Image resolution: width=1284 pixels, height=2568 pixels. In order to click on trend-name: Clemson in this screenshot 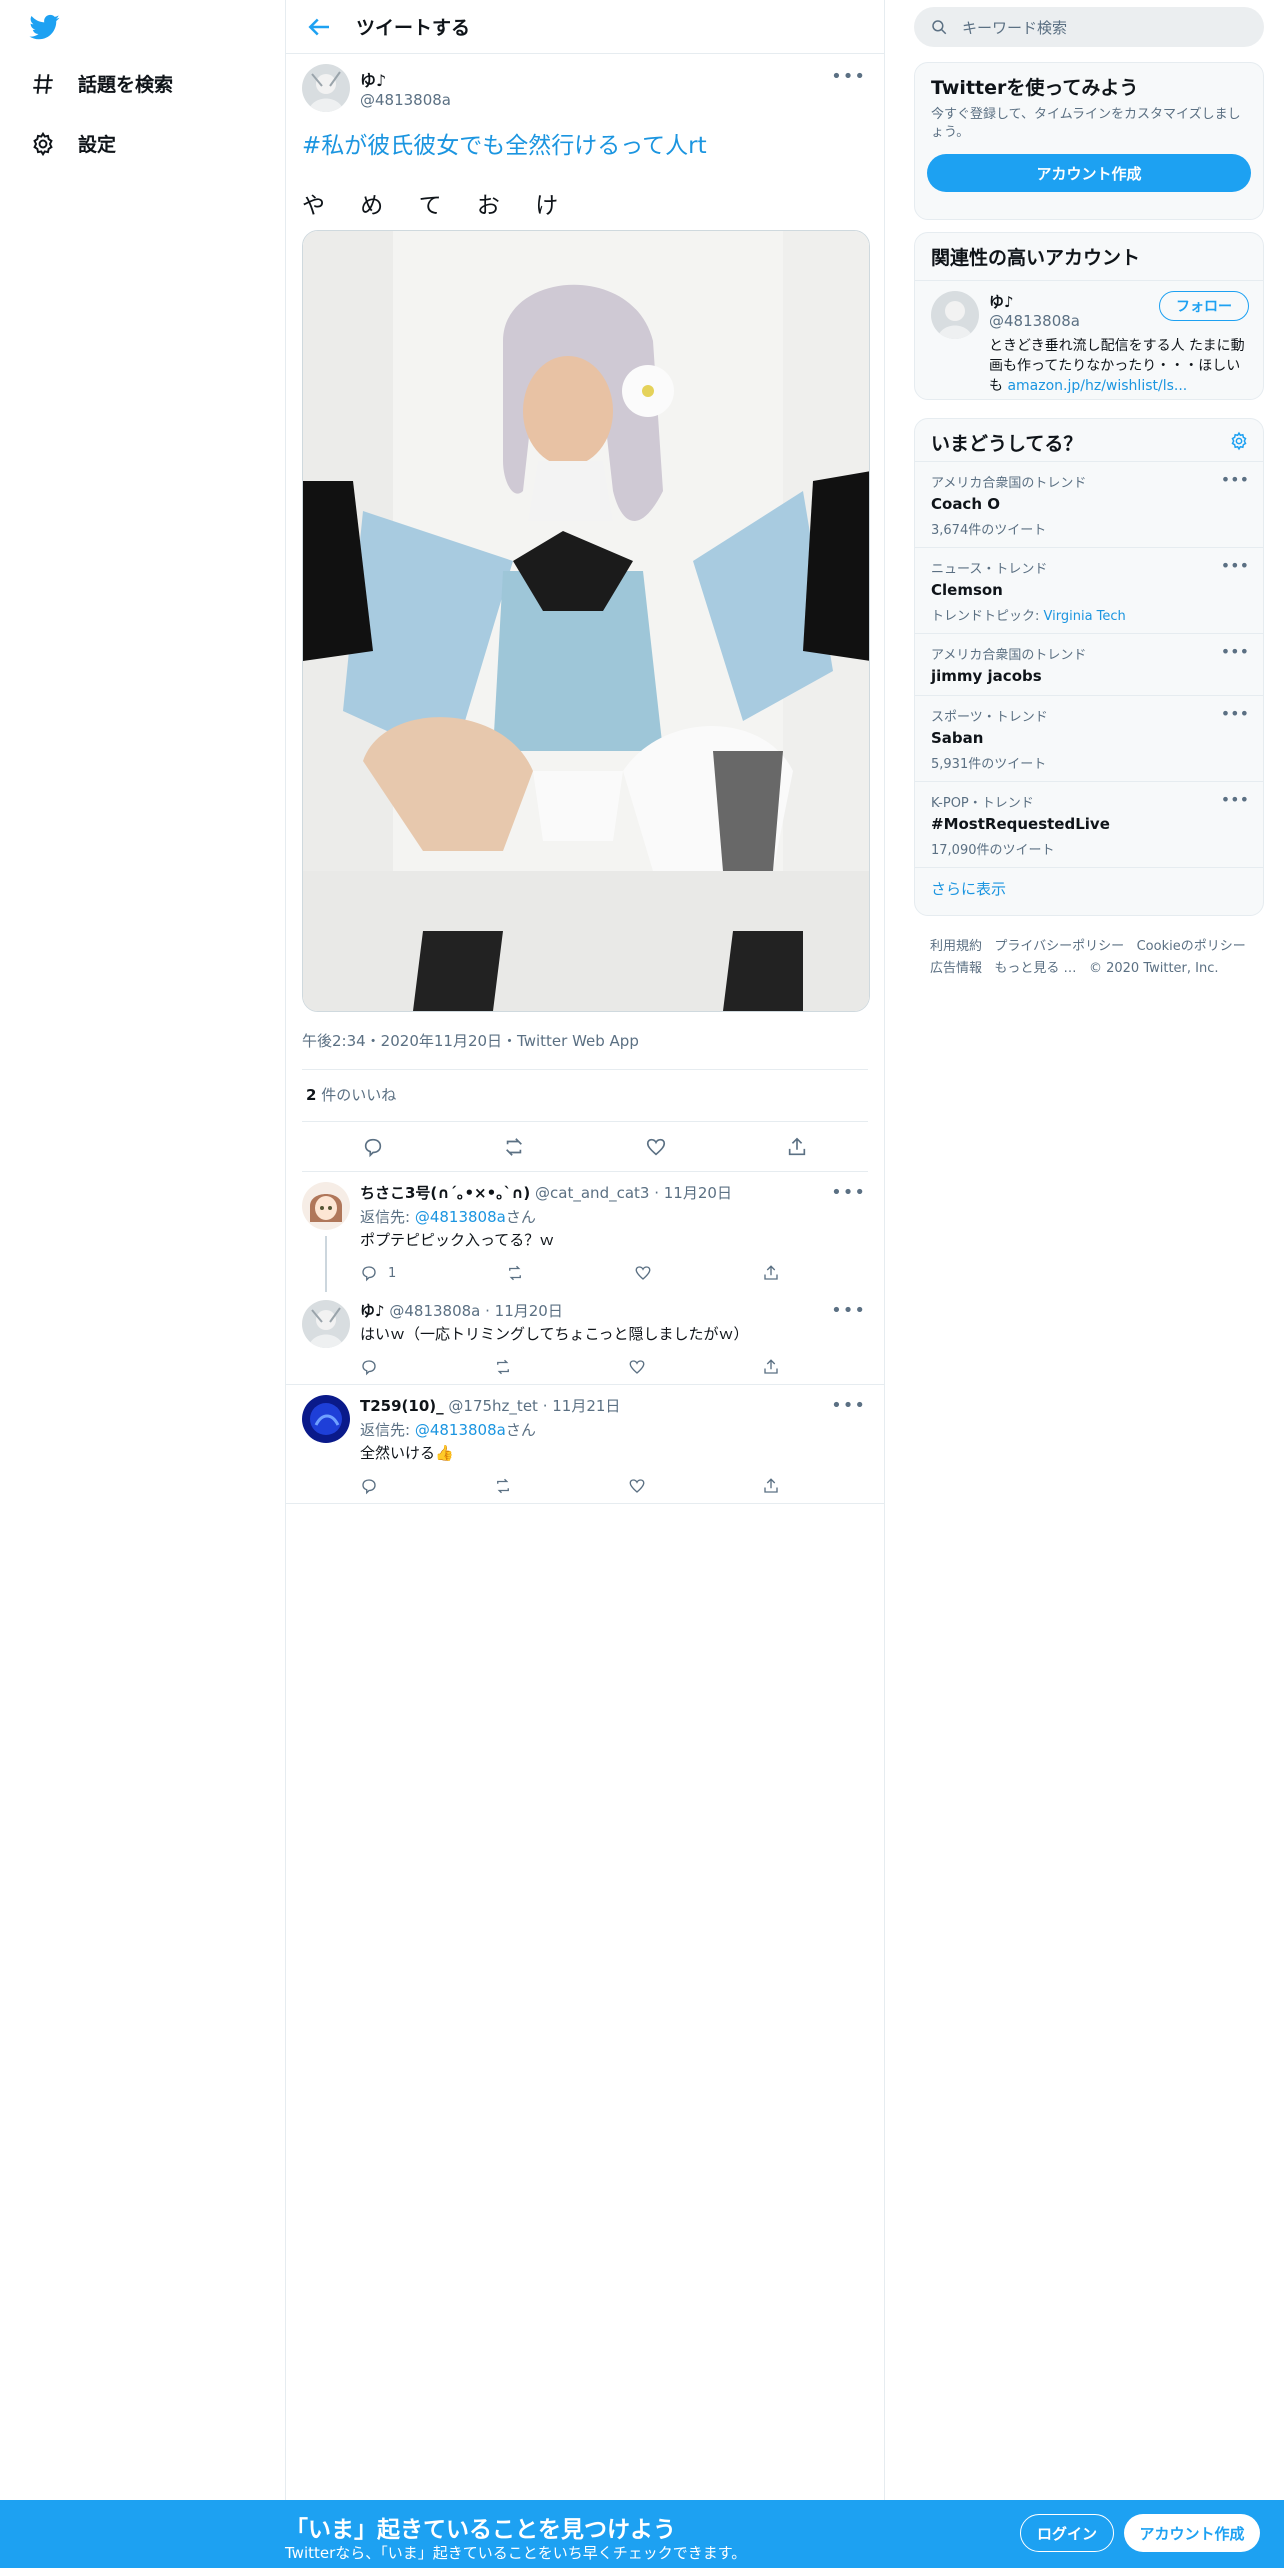, I will do `click(967, 590)`.